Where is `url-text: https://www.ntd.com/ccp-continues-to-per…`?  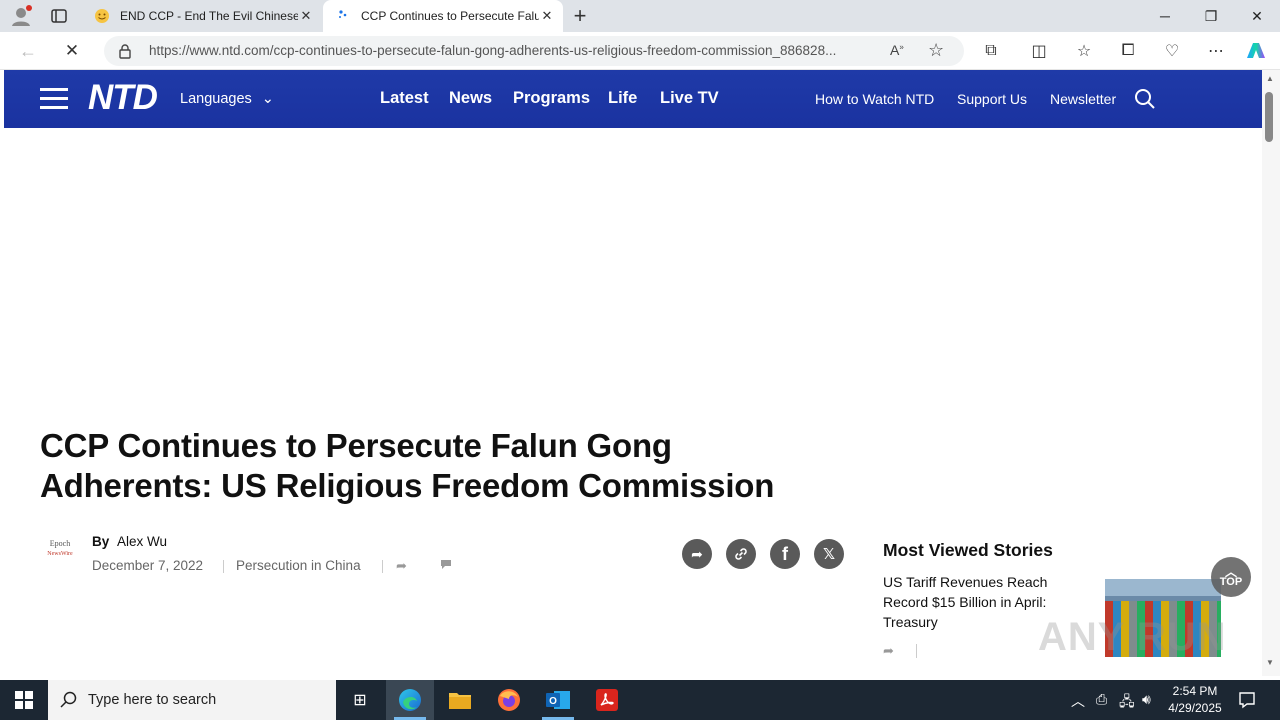 url-text: https://www.ntd.com/ccp-continues-to-per… is located at coordinates (514, 50).